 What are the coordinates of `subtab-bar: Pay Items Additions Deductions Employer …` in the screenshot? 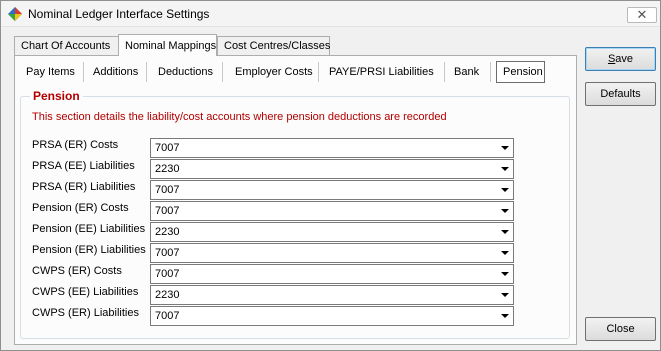 It's located at (297, 72).